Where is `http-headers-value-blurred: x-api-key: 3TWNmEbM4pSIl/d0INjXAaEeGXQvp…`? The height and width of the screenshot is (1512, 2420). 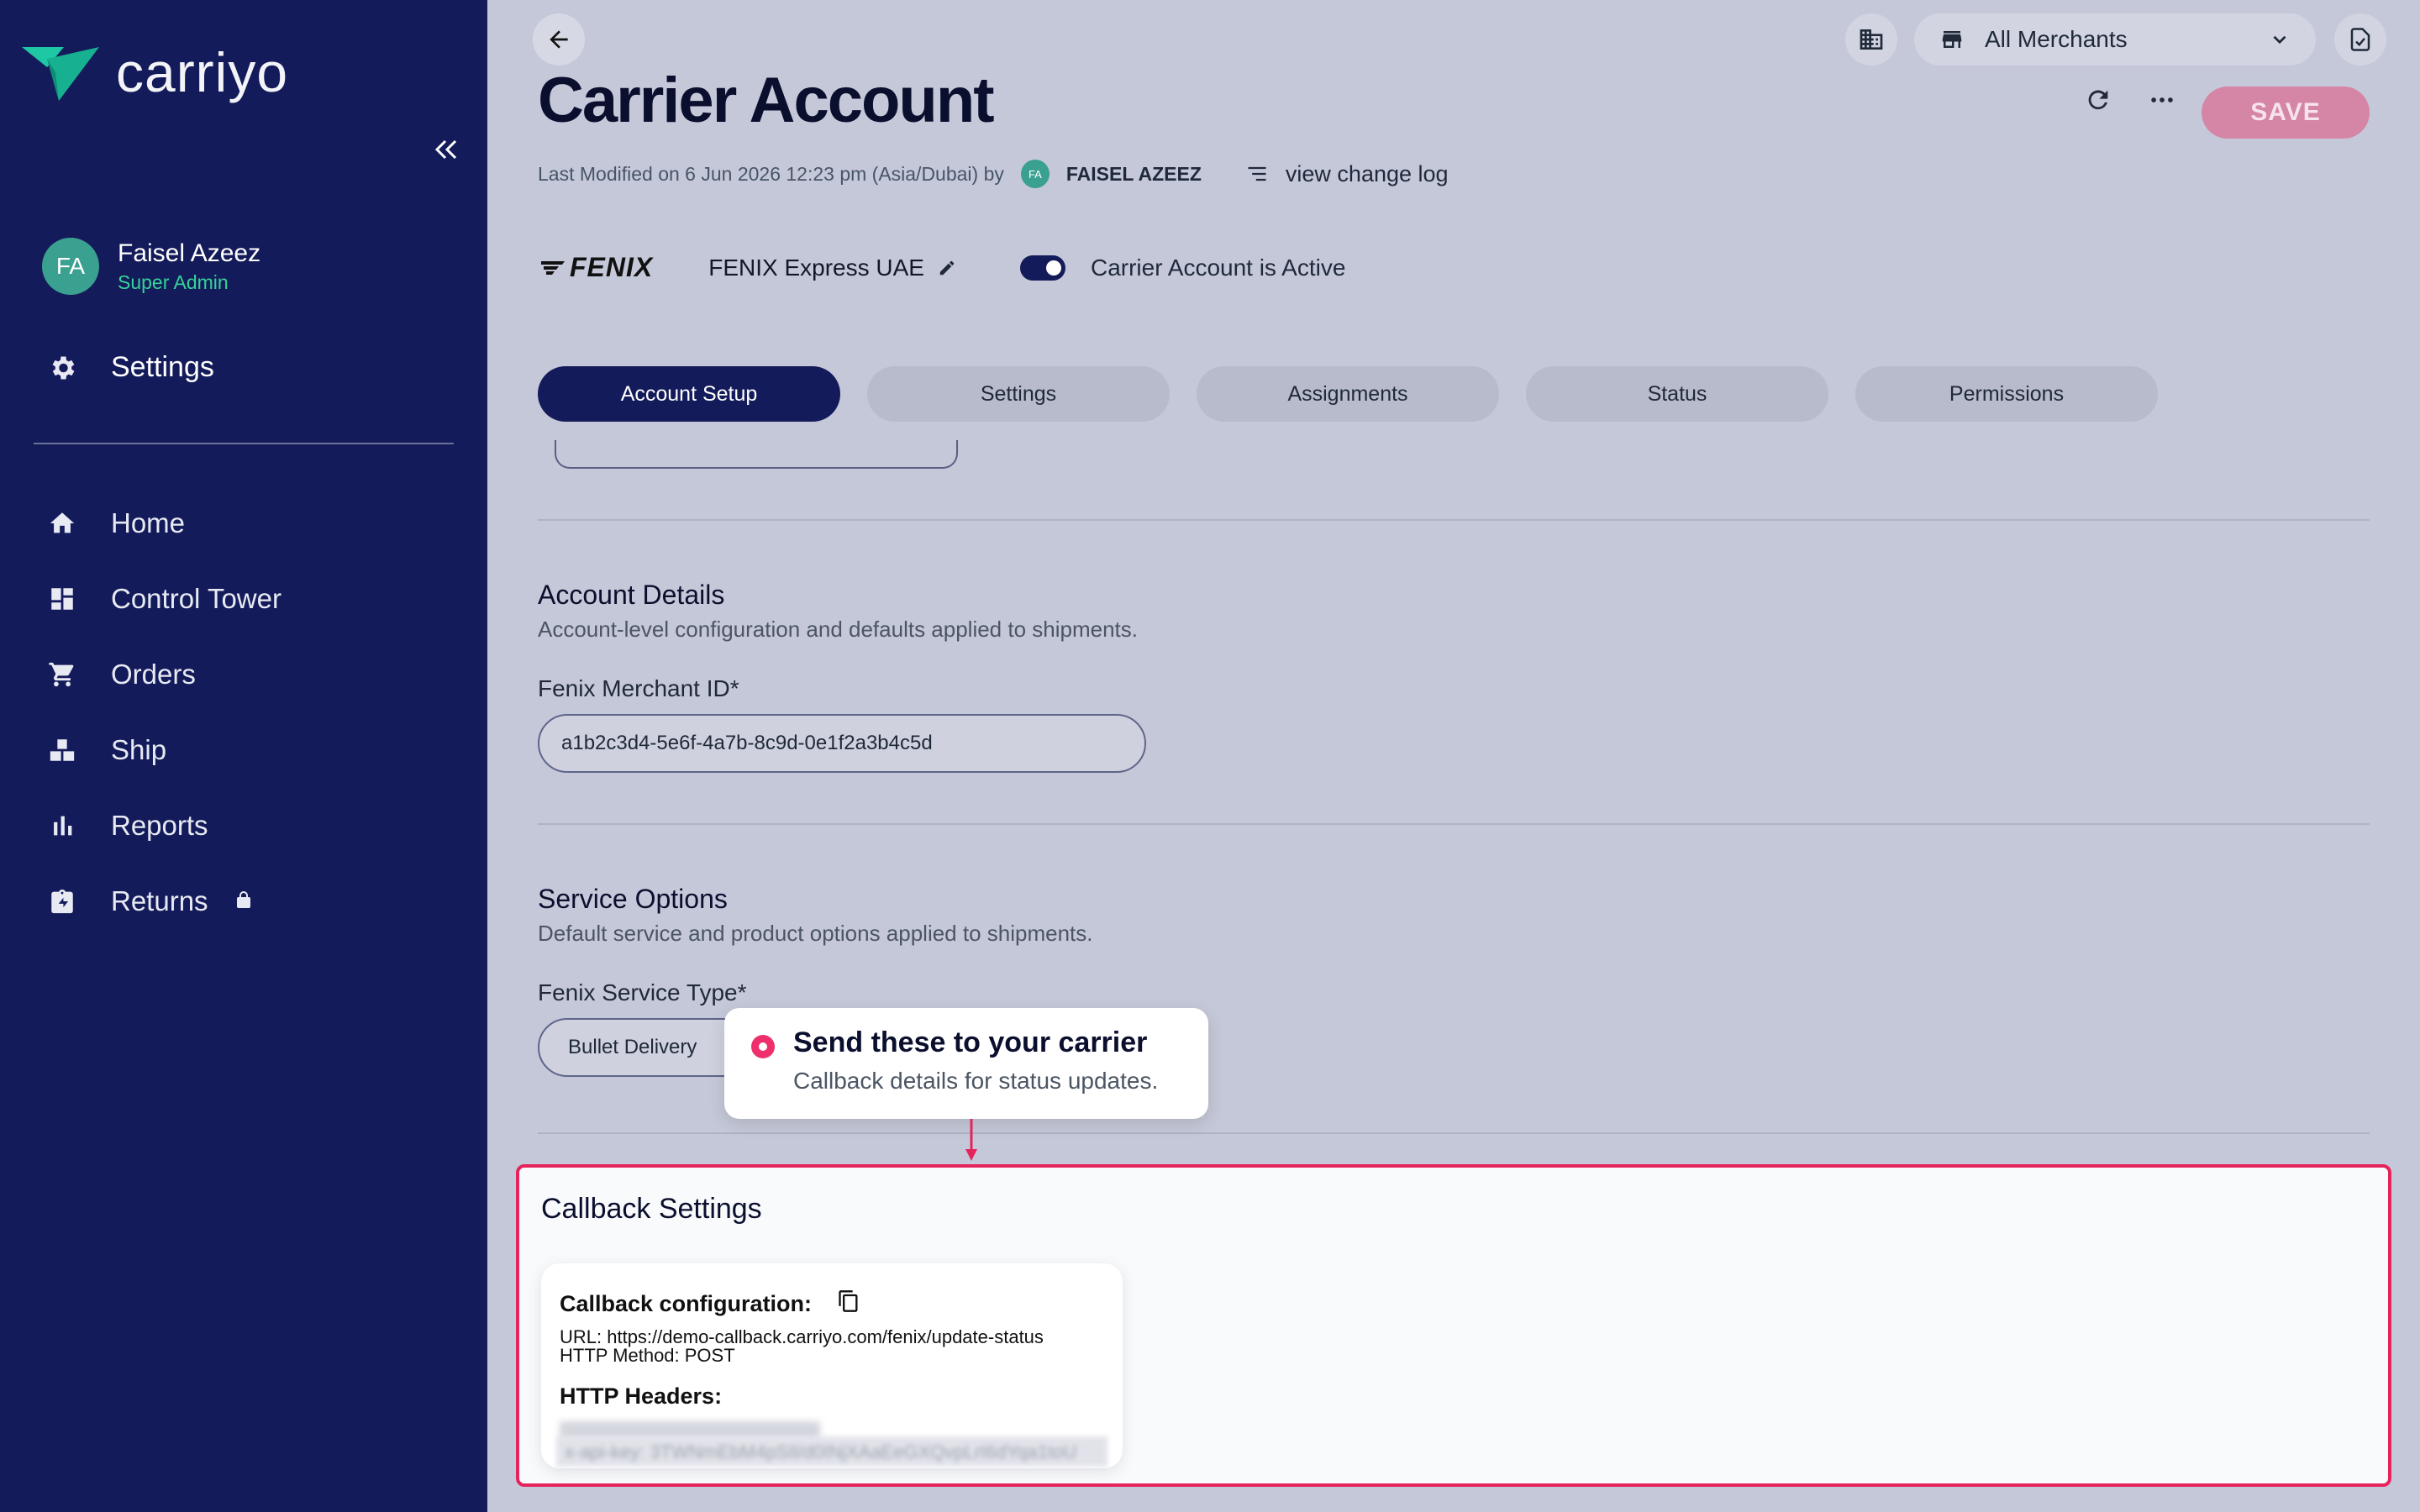
http-headers-value-blurred: x-api-key: 3TWNmEbM4pSIl/d0INjXAaEeGXQvp… is located at coordinates (831, 1444).